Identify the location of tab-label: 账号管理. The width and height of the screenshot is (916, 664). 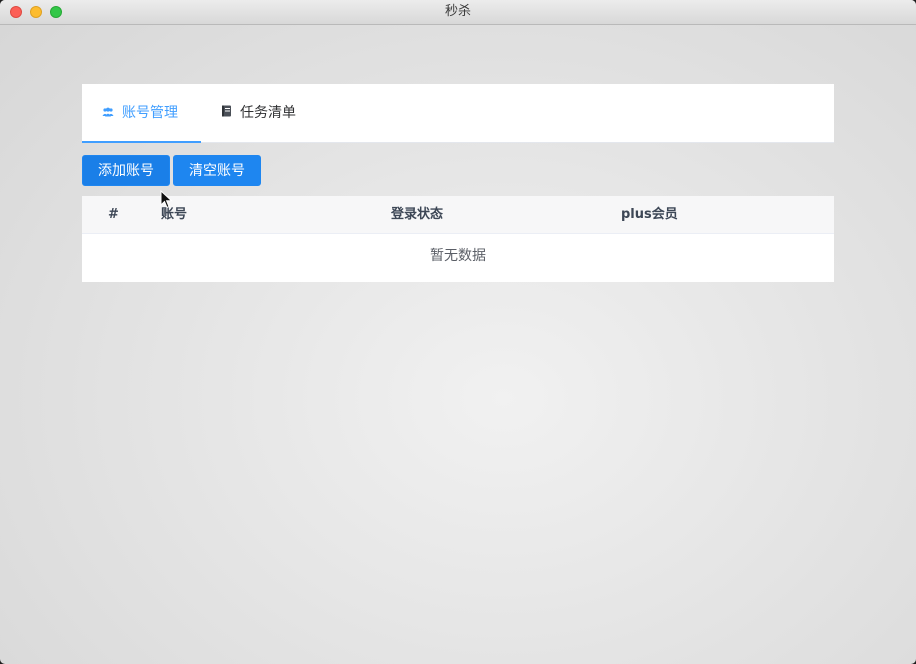
(150, 113).